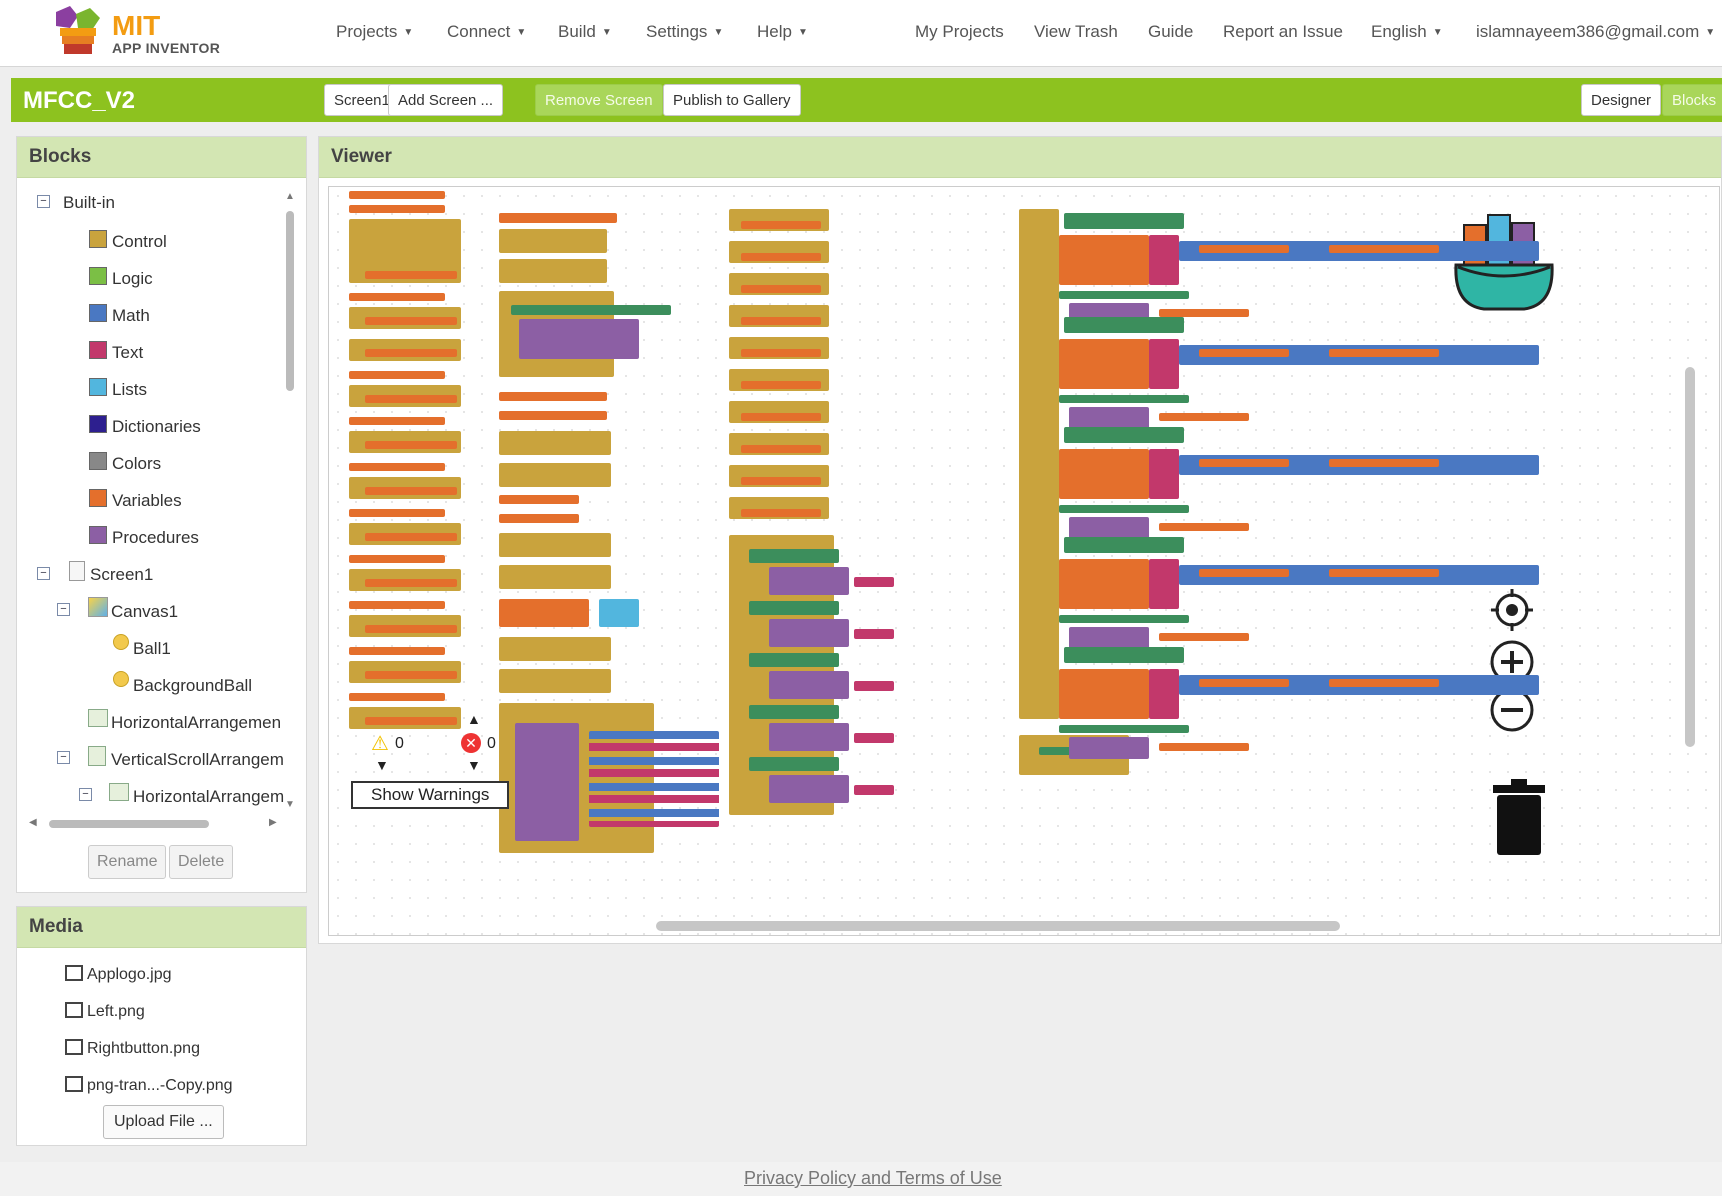  Describe the element at coordinates (273, 822) in the screenshot. I see `scroll-right-icon: ▶` at that location.